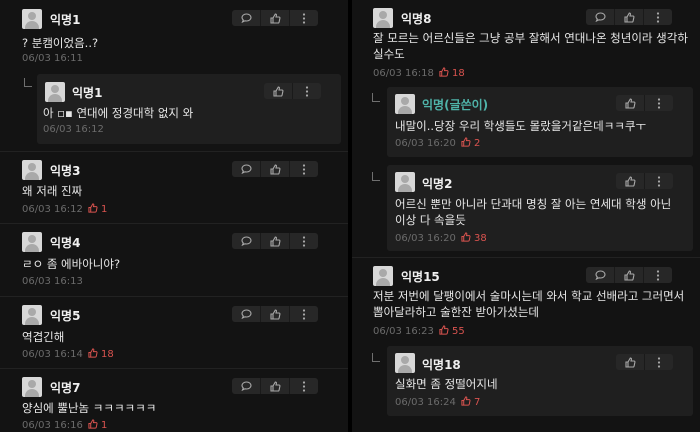 The image size is (700, 432). Describe the element at coordinates (64, 209) in the screenshot. I see `comment-meta: 06/03 16:12 1` at that location.